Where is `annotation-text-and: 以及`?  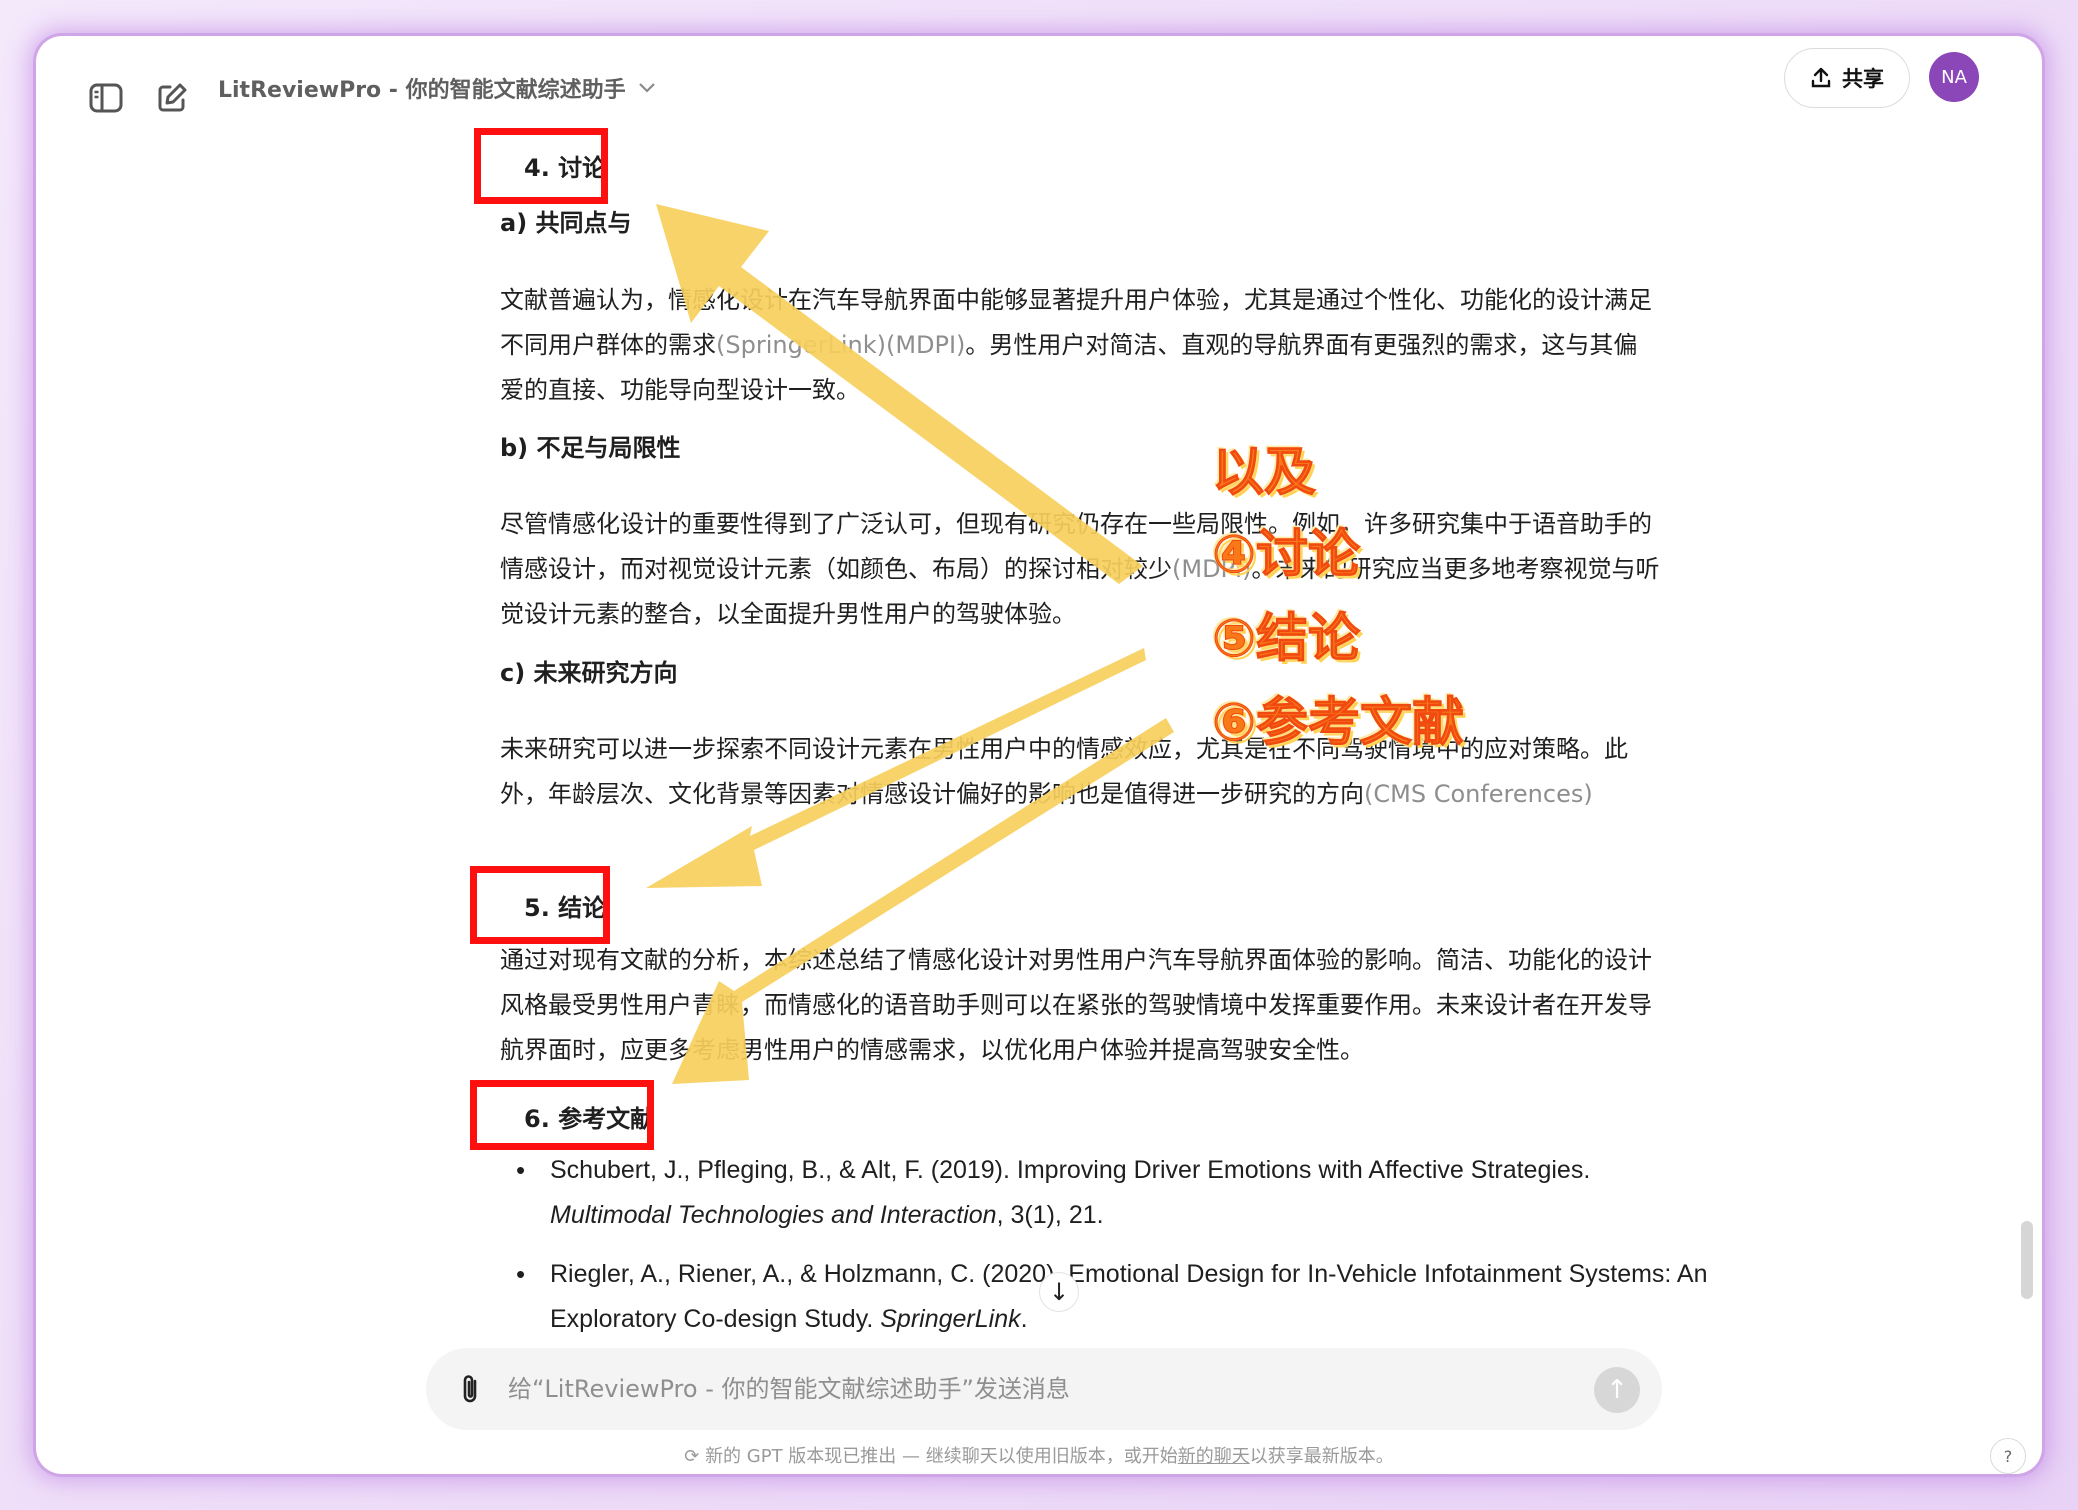
annotation-text-and: 以及 is located at coordinates (1264, 473).